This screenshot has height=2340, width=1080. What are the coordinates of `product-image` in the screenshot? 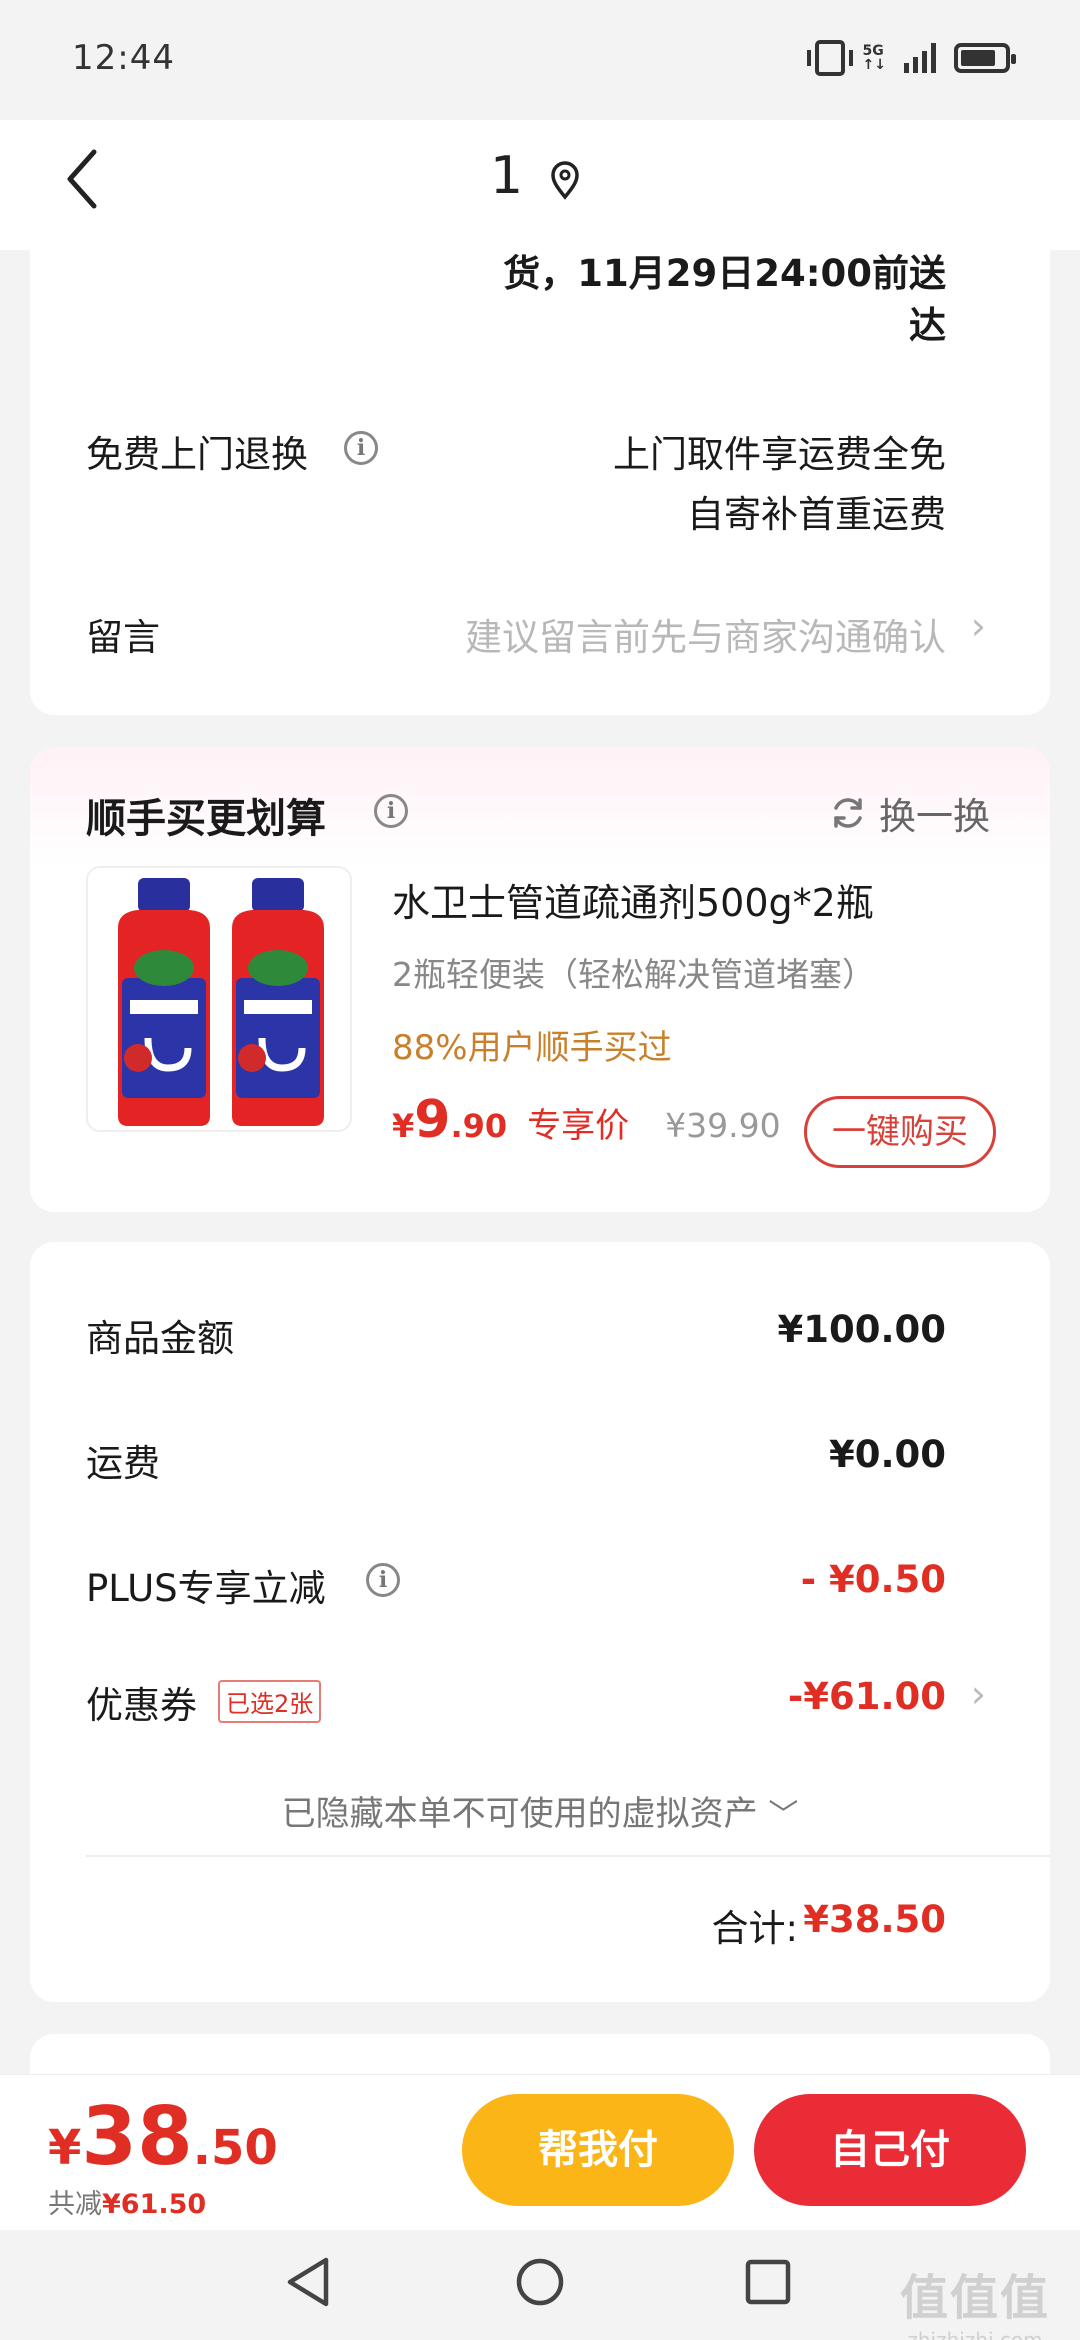 It's located at (219, 999).